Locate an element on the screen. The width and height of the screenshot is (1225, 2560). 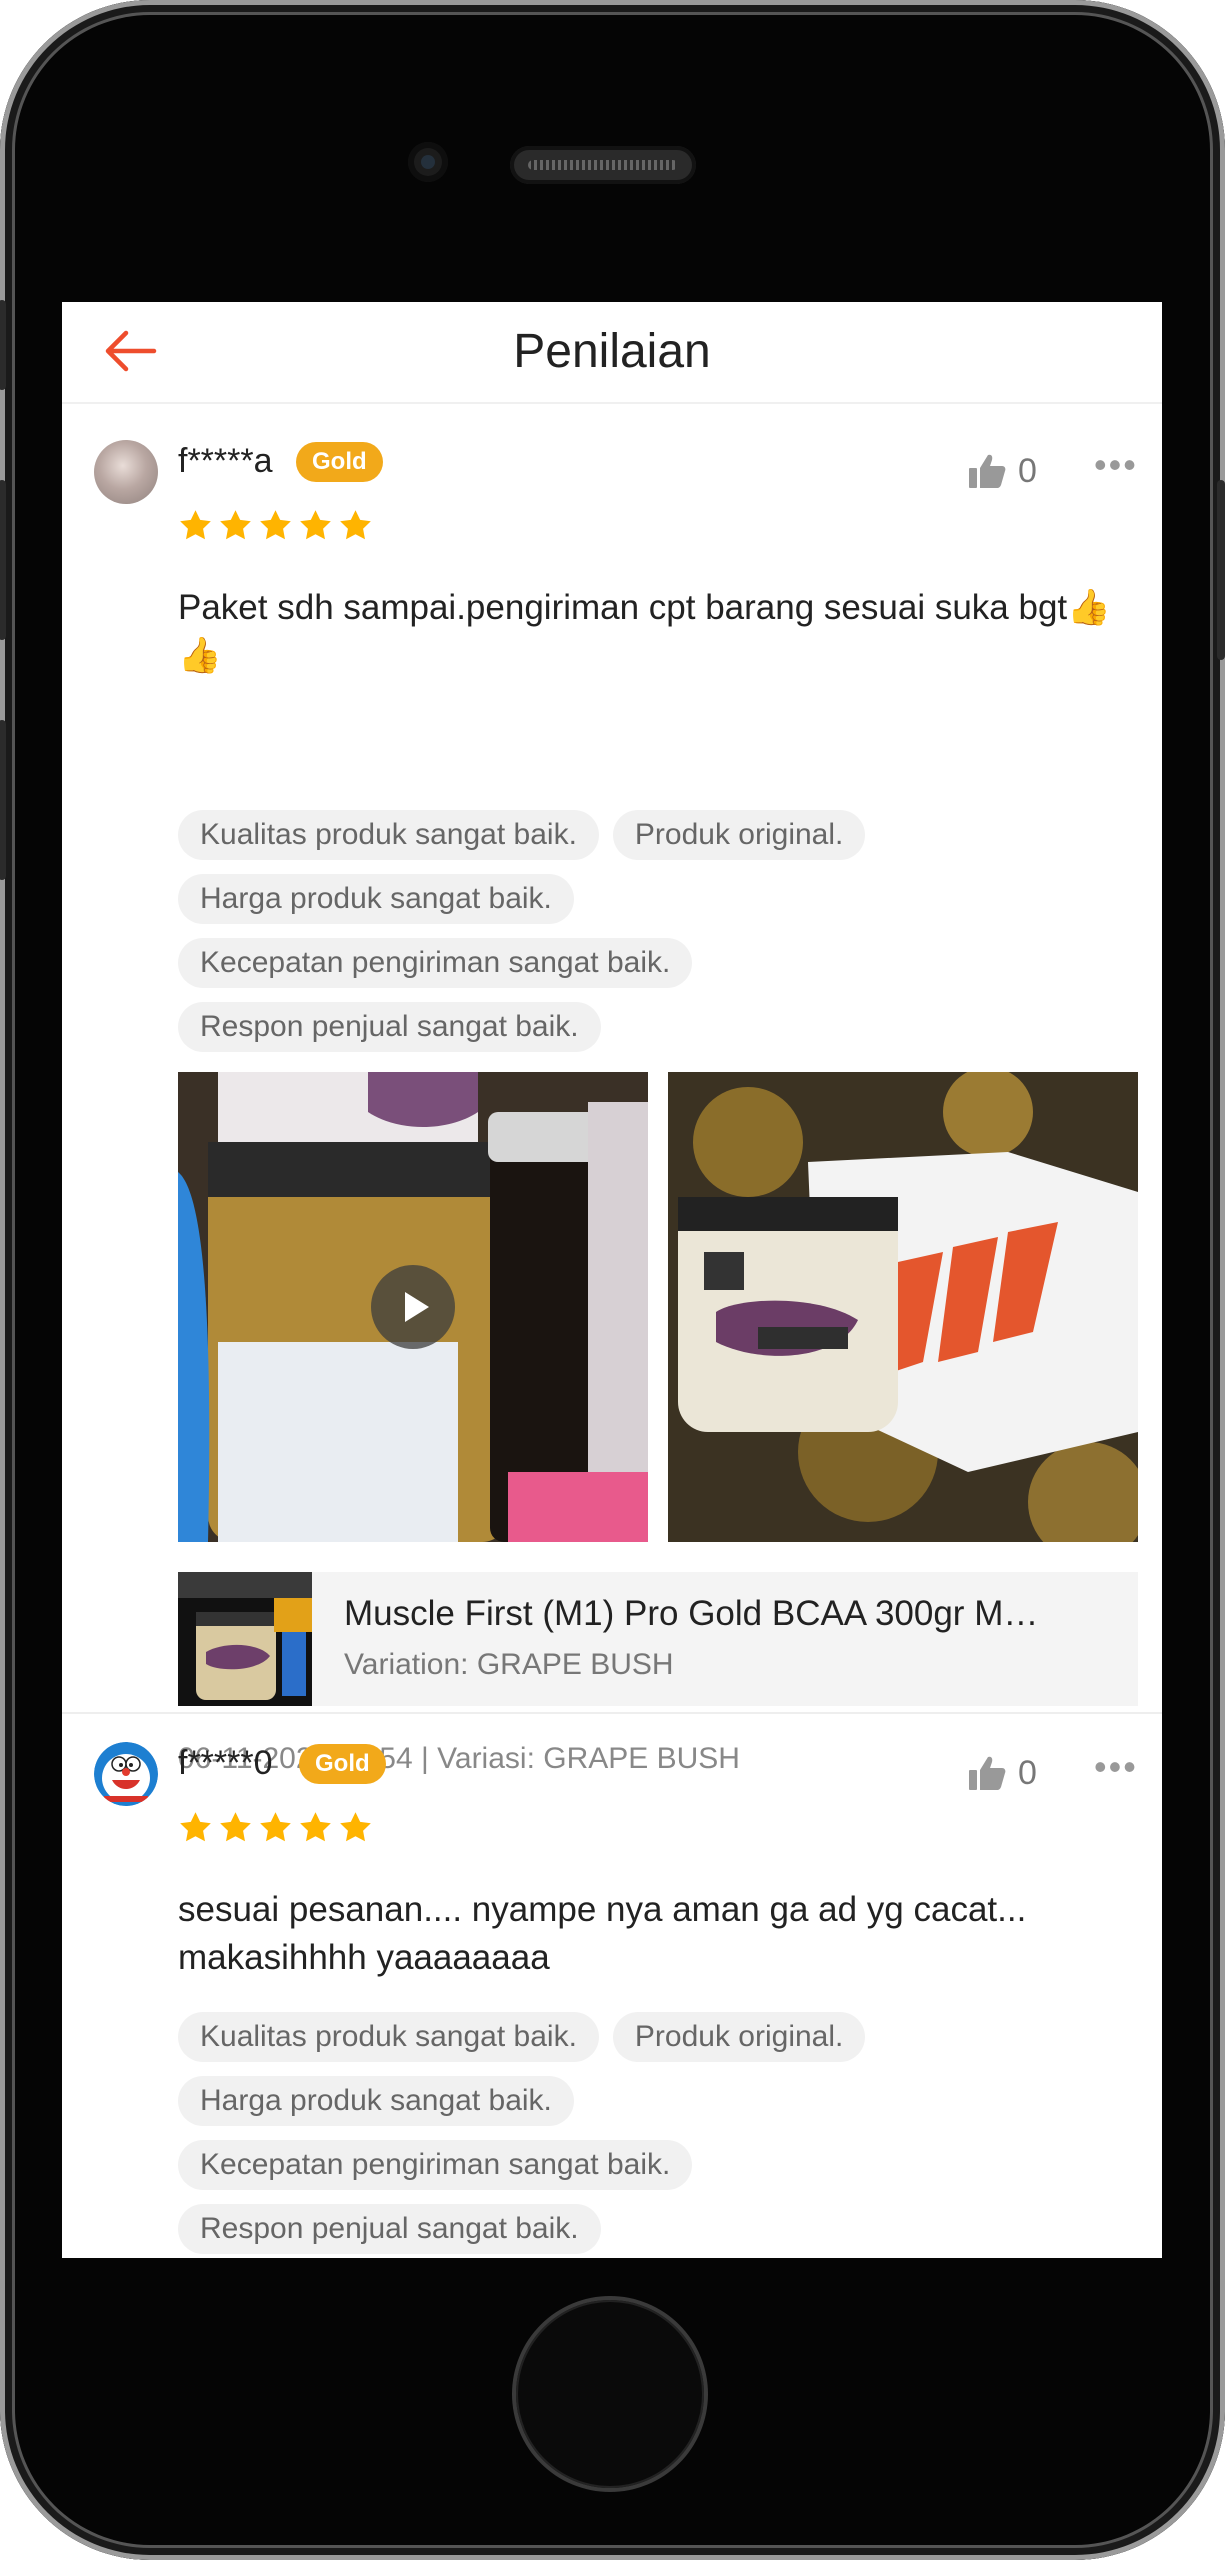
top-bar: Penilaian is located at coordinates (612, 353).